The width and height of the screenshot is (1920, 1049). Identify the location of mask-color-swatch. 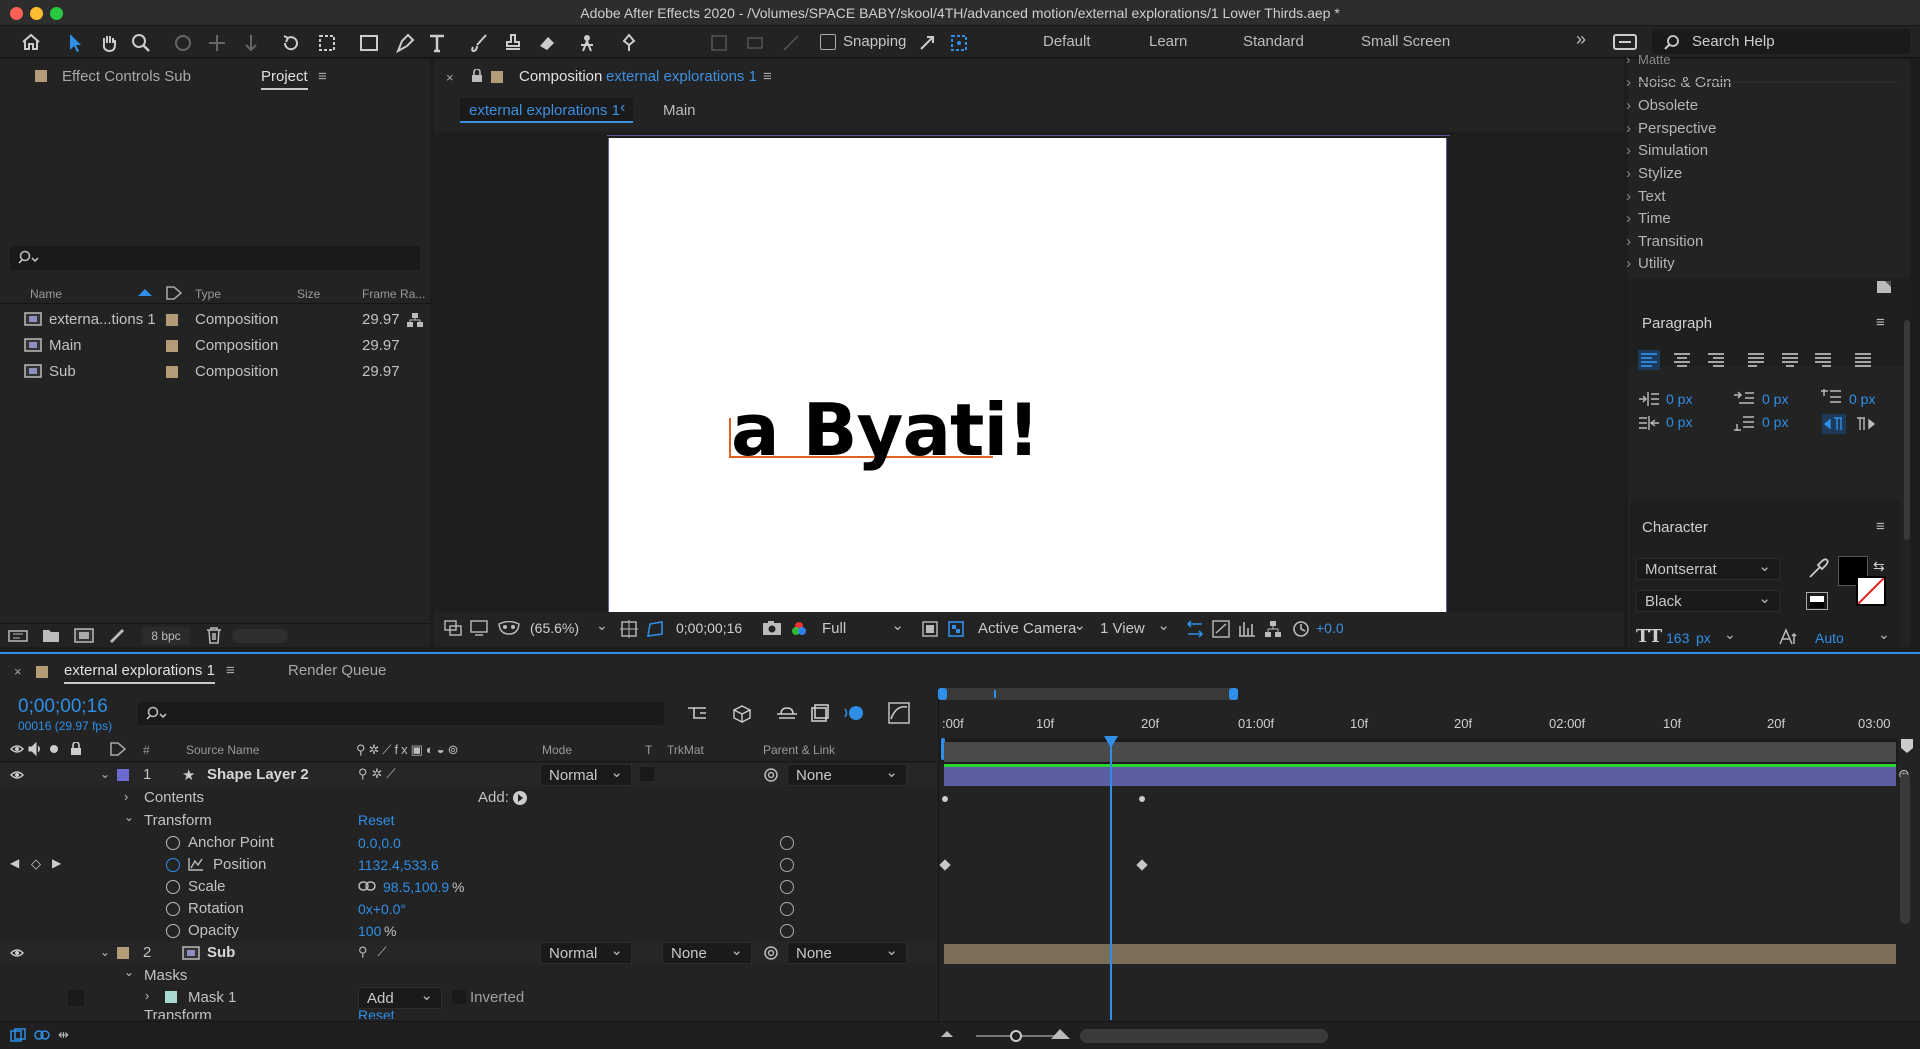
(171, 997).